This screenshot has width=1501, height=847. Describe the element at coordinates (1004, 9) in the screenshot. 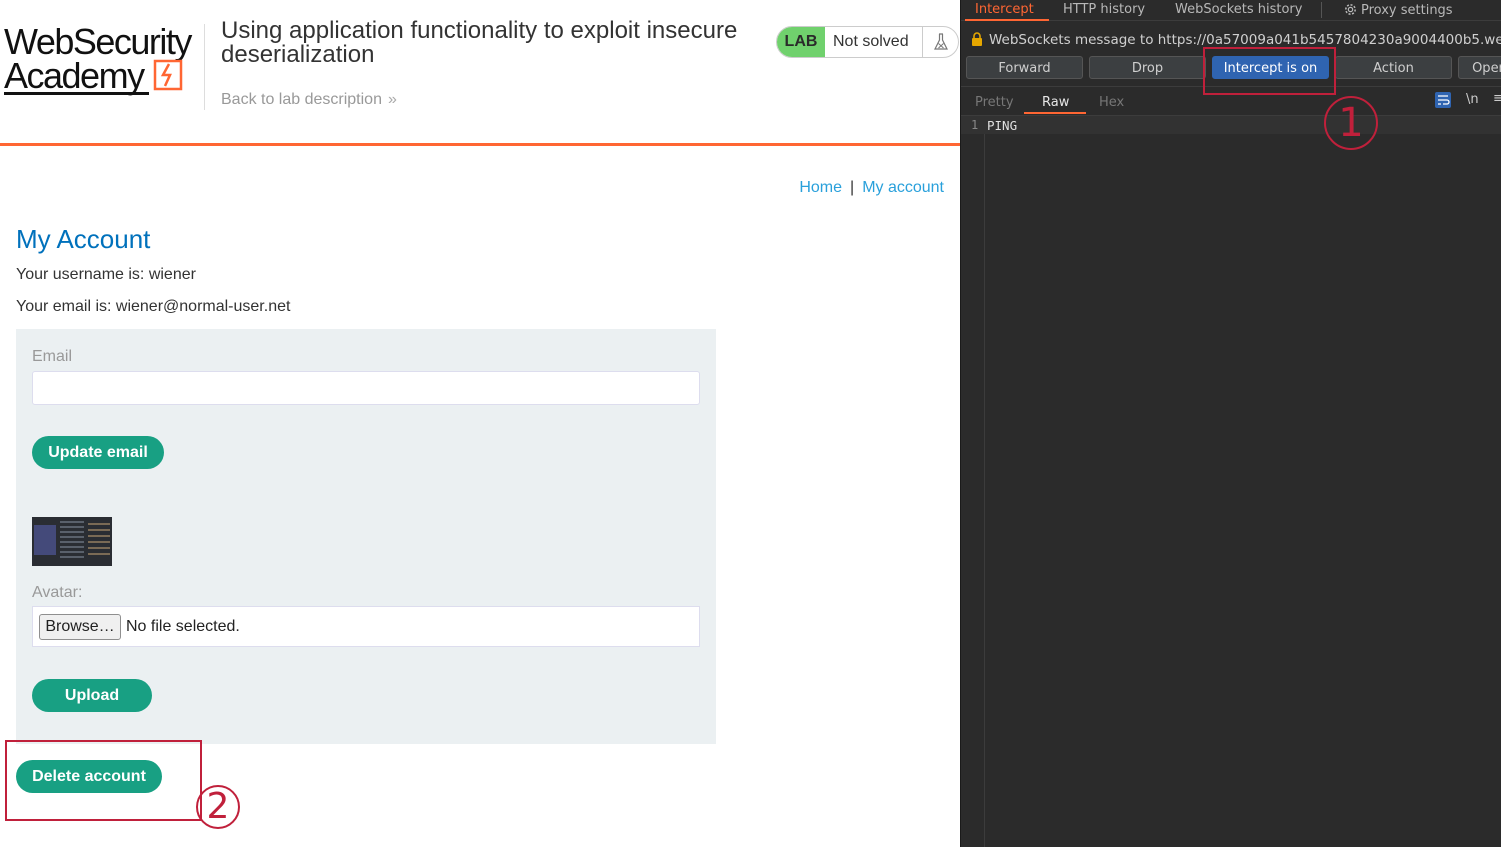

I see `tab-intercept: Intercept` at that location.